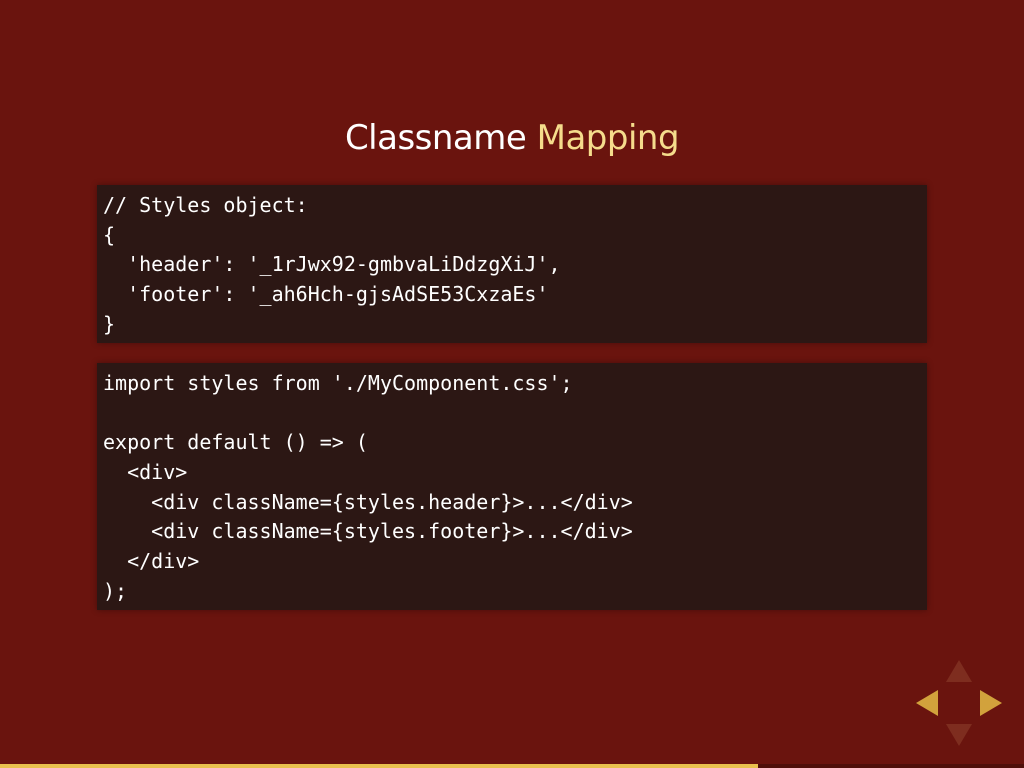  I want to click on slide-title: Classname Mapping, so click(512, 138).